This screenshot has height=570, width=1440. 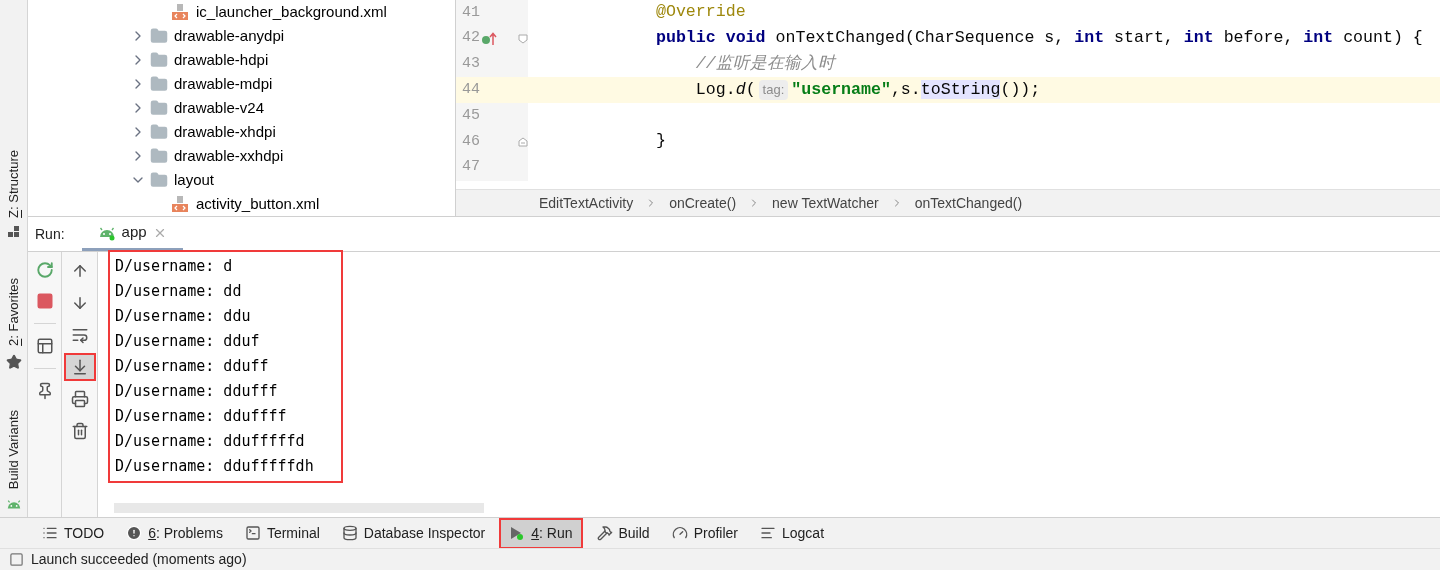 What do you see at coordinates (179, 291) in the screenshot?
I see `console-line: D/username: dd` at bounding box center [179, 291].